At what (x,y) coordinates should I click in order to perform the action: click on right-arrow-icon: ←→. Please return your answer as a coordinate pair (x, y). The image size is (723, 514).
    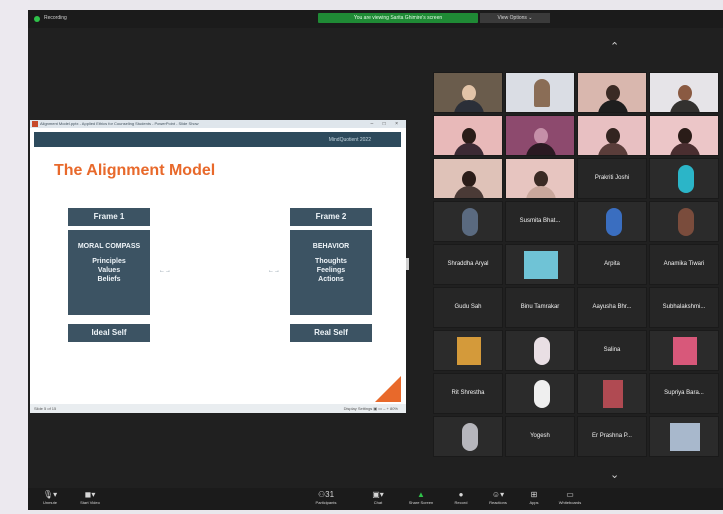
    Looking at the image, I should click on (274, 271).